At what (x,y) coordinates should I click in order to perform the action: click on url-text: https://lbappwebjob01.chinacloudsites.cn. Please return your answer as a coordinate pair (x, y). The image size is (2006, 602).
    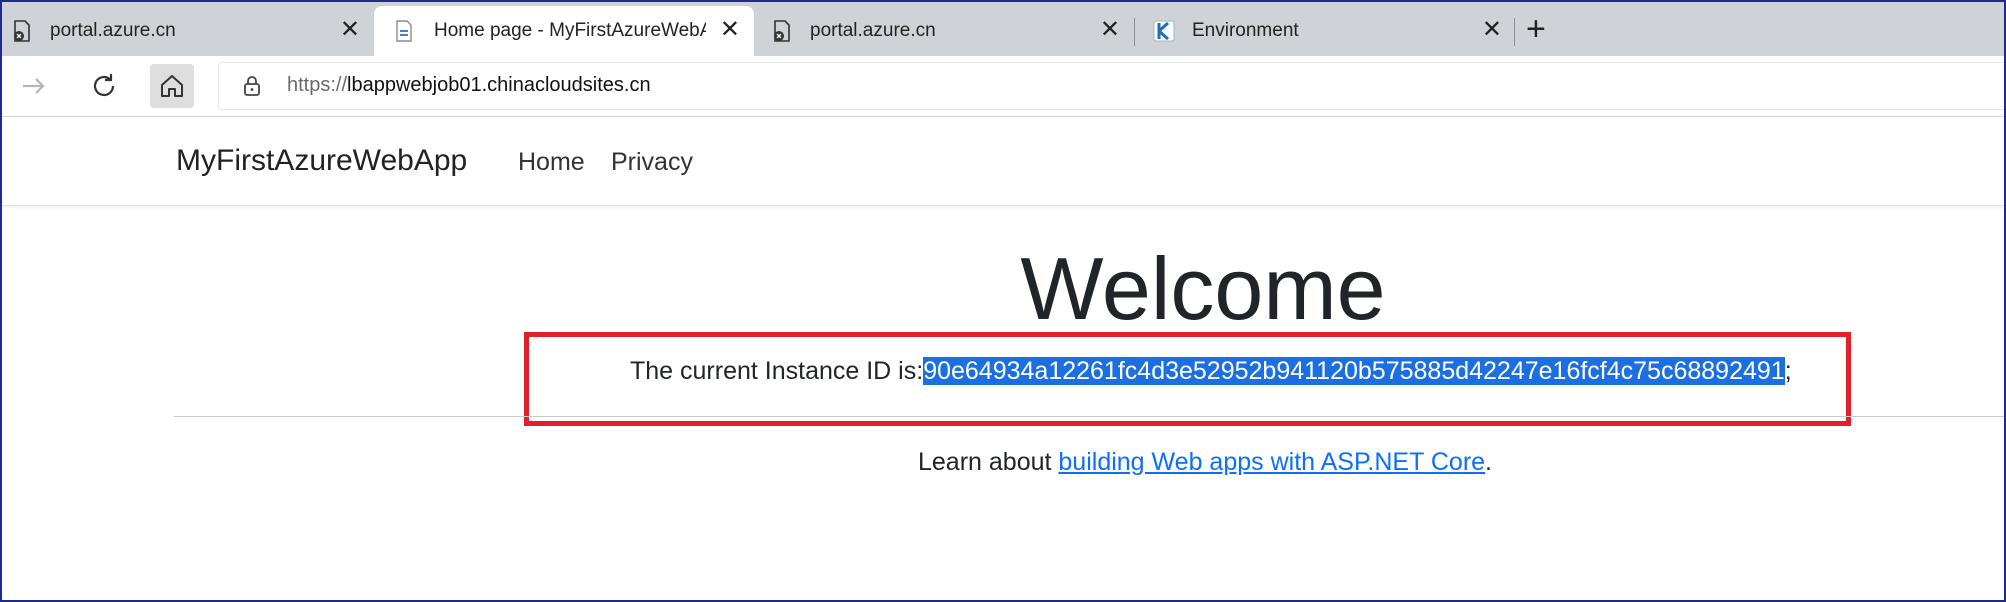
    Looking at the image, I should click on (469, 85).